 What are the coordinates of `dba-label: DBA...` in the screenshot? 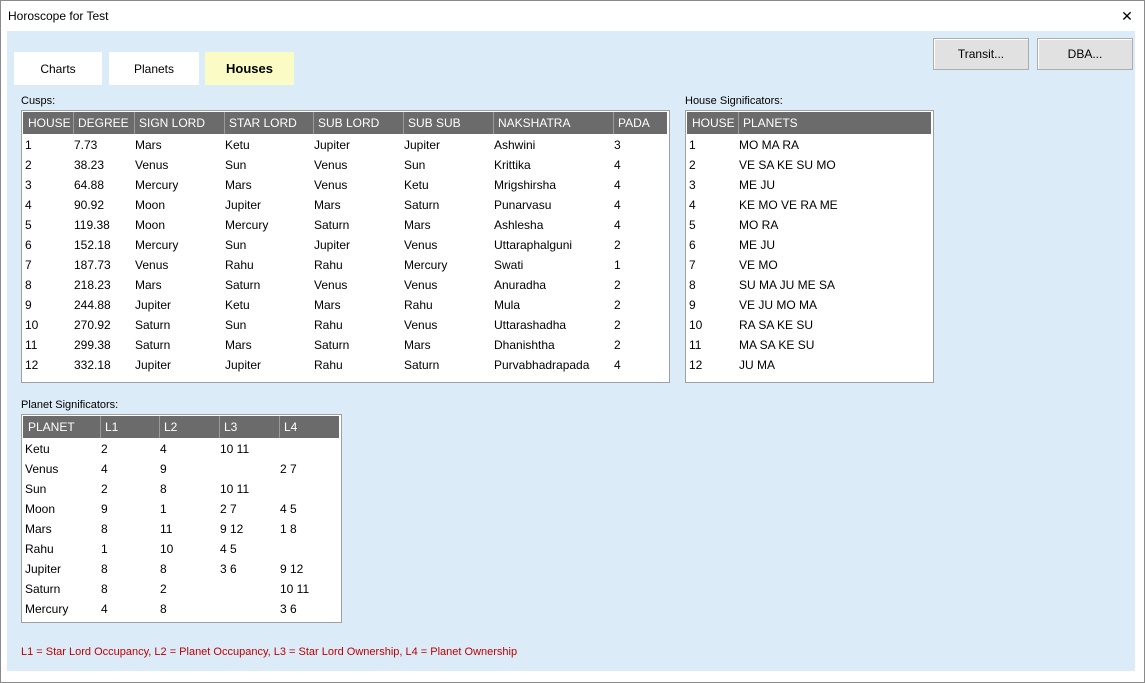 It's located at (1085, 54).